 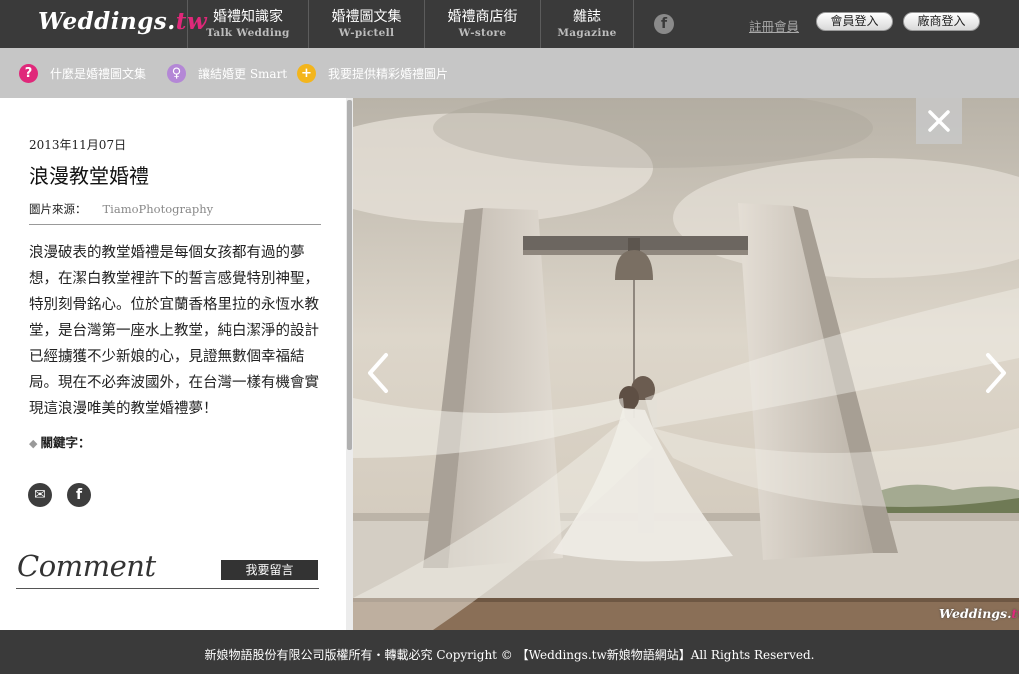 I want to click on facebook-icon: f, so click(x=664, y=24).